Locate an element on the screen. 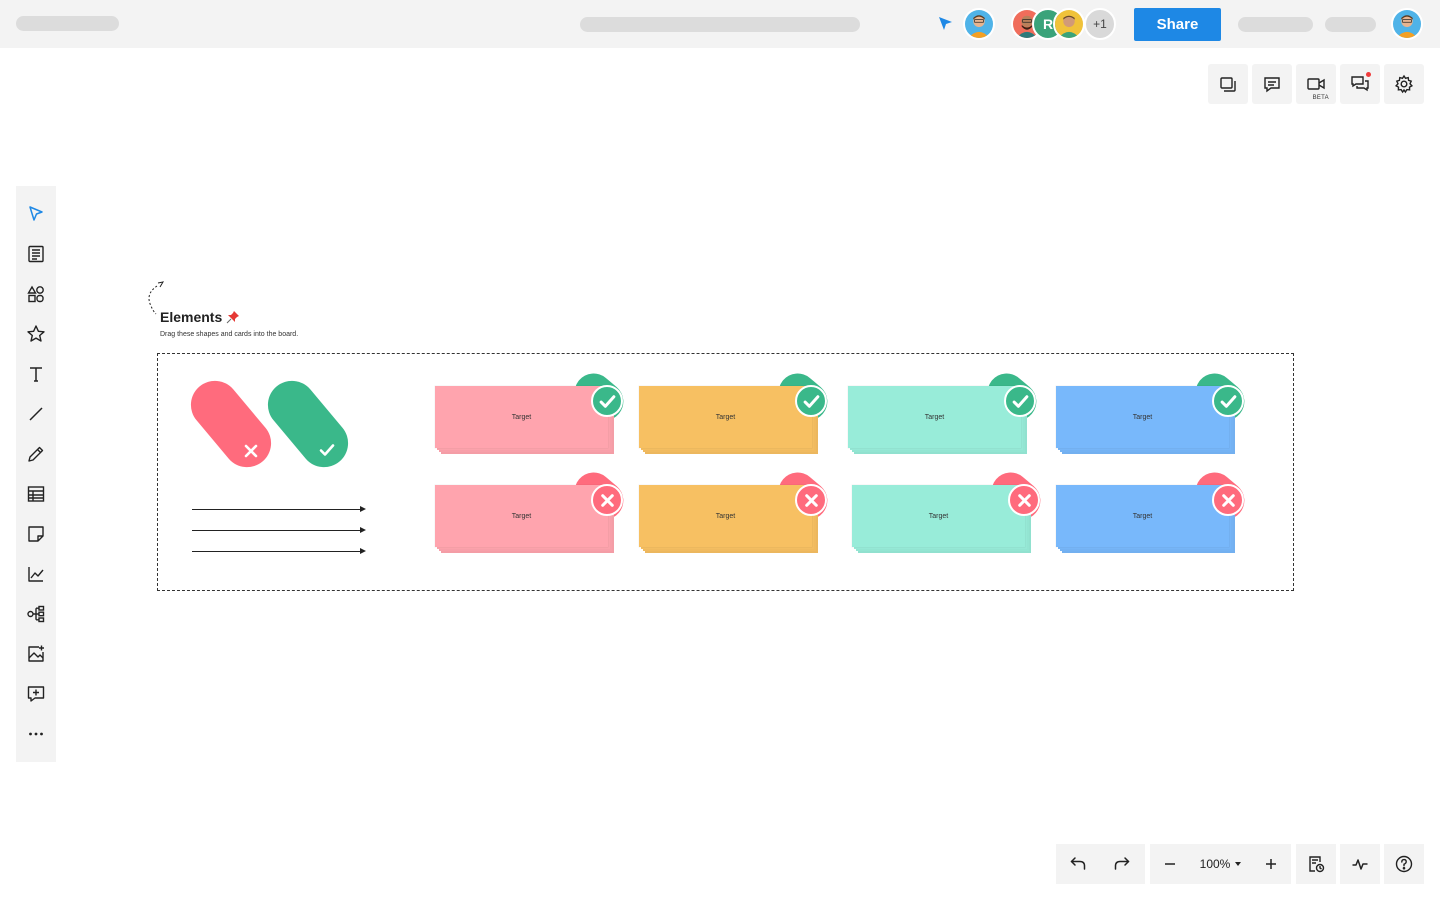  history-log-group is located at coordinates (1316, 864).